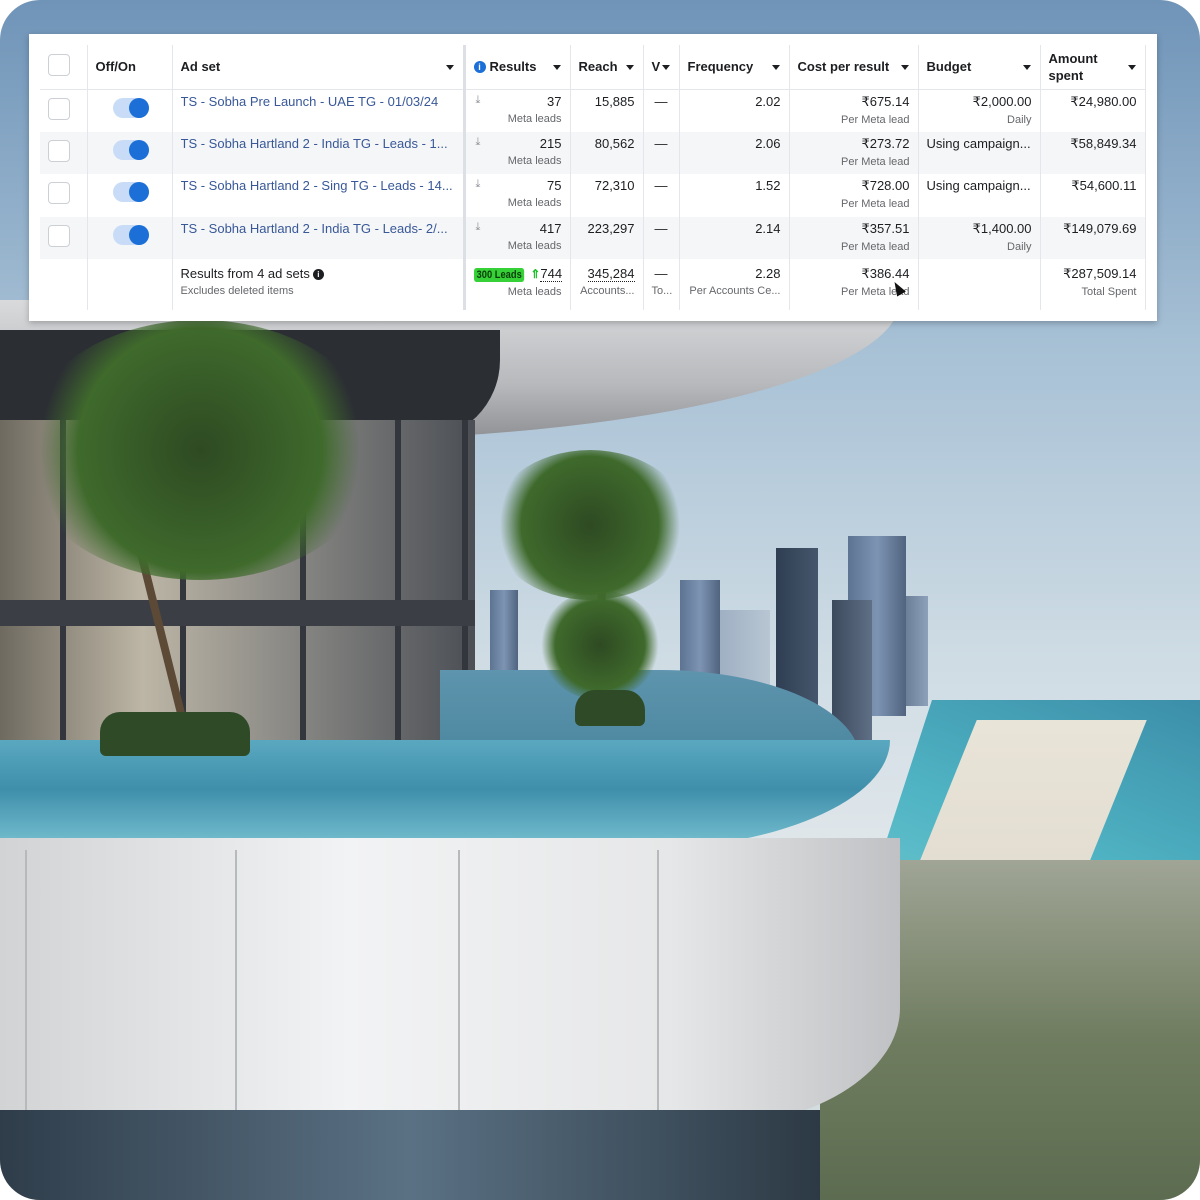 This screenshot has width=1200, height=1200. I want to click on v-cell: —, so click(661, 195).